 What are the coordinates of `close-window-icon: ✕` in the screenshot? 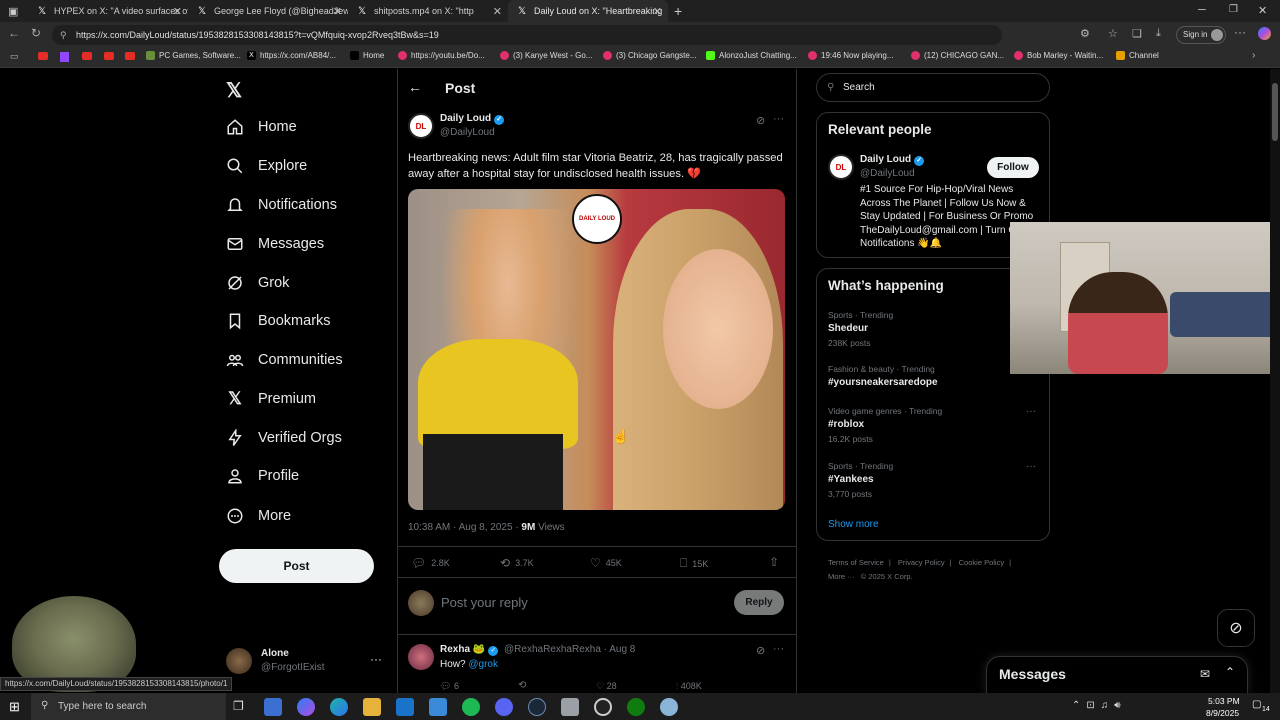 It's located at (1262, 10).